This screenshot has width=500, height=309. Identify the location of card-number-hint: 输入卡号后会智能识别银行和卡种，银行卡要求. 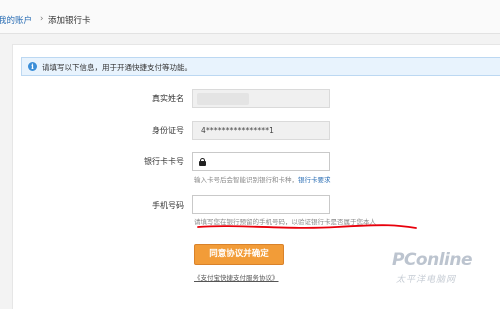
(262, 179).